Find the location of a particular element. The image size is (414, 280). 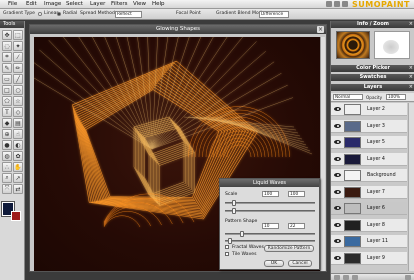

linear-radio is located at coordinates (40, 14).